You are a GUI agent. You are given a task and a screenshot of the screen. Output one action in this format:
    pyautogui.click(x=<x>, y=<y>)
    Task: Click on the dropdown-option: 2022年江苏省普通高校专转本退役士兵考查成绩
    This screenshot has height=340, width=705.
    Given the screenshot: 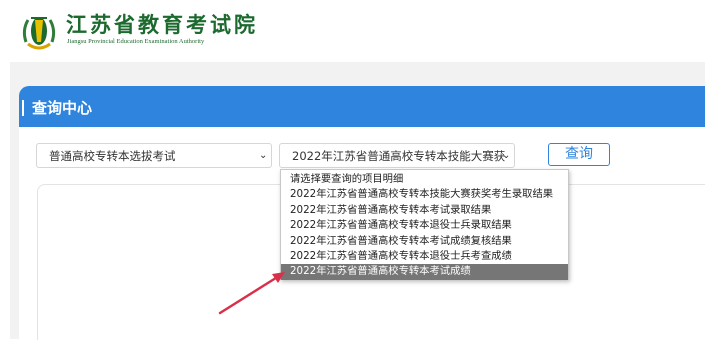 What is the action you would take?
    pyautogui.click(x=424, y=256)
    